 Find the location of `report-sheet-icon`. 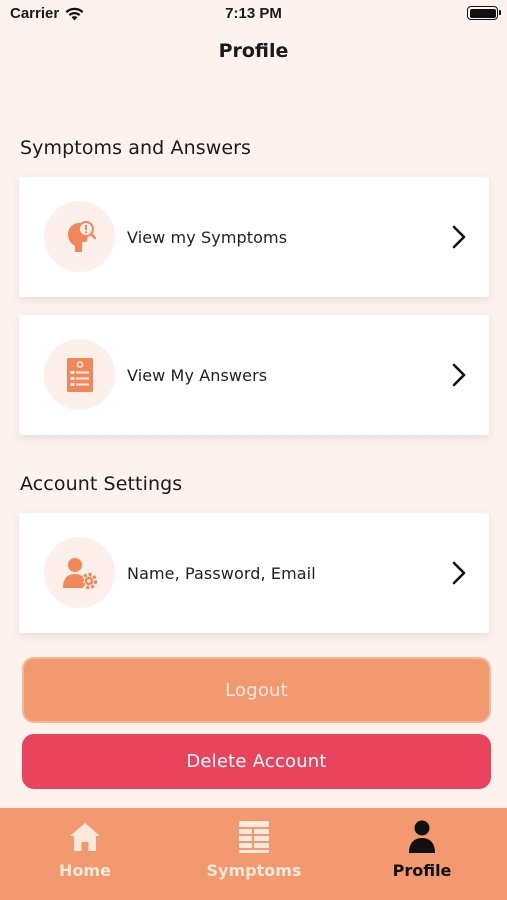

report-sheet-icon is located at coordinates (79, 374).